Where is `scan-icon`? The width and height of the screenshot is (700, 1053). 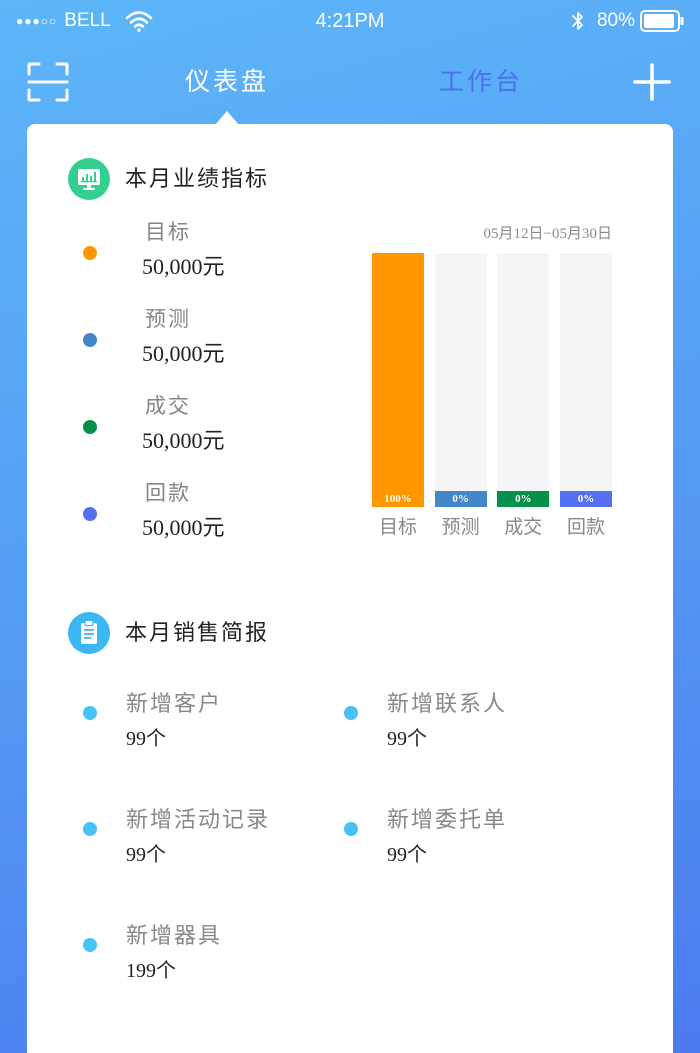 scan-icon is located at coordinates (48, 82).